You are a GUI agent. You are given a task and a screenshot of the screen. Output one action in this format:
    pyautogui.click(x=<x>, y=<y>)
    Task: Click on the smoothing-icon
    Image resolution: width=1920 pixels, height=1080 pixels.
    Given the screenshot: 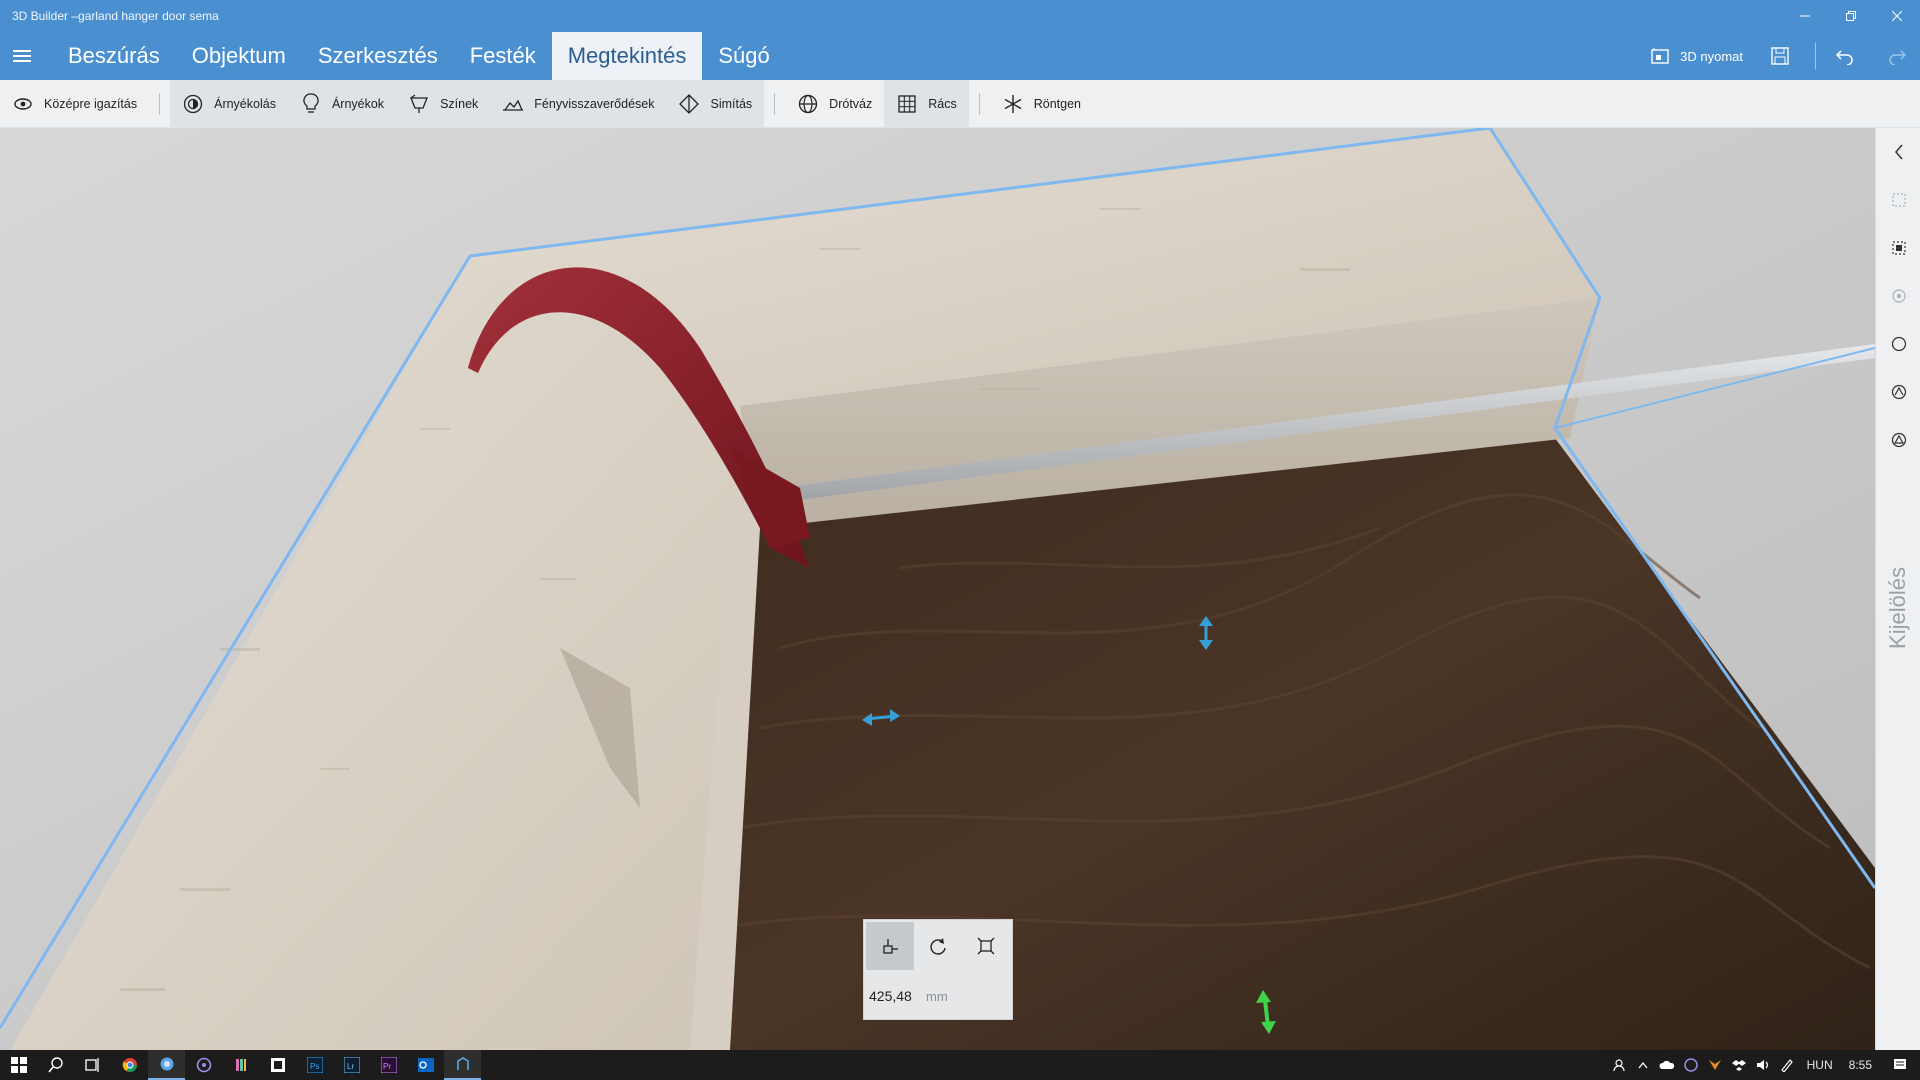 What is the action you would take?
    pyautogui.click(x=689, y=104)
    